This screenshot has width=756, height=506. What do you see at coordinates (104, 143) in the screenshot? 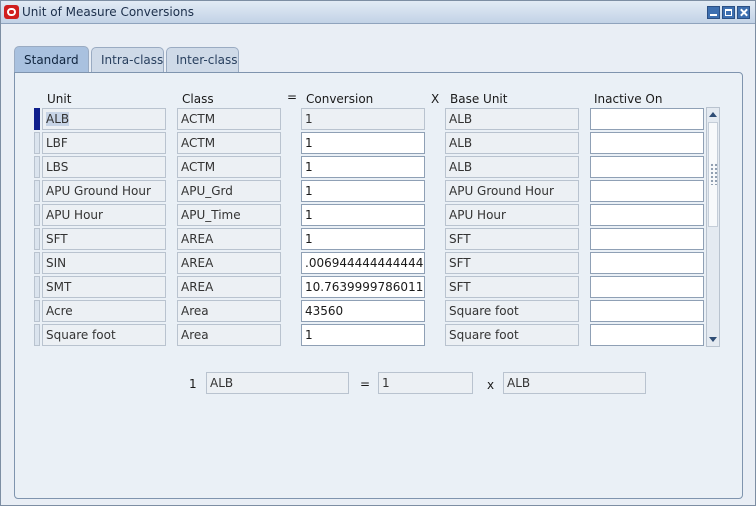
I see `unit-field: LBF` at bounding box center [104, 143].